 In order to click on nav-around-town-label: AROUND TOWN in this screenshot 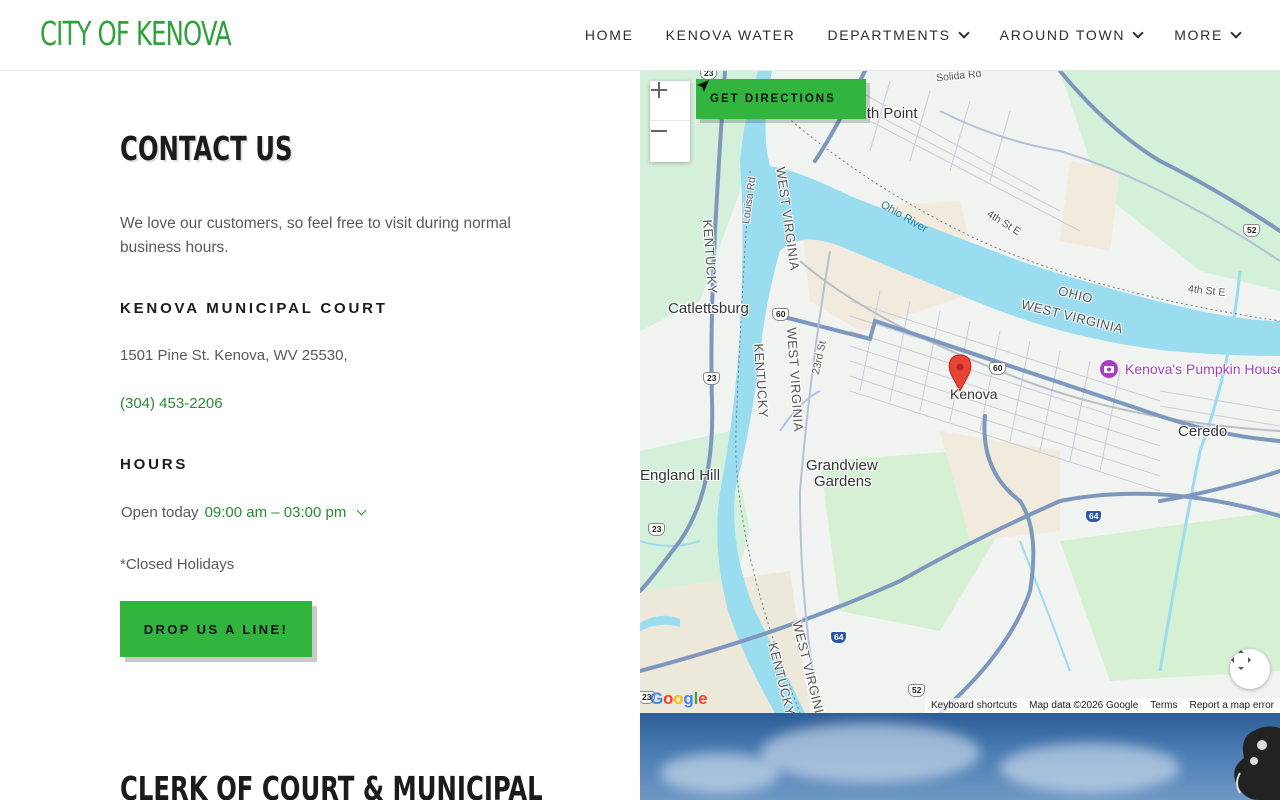, I will do `click(1062, 35)`.